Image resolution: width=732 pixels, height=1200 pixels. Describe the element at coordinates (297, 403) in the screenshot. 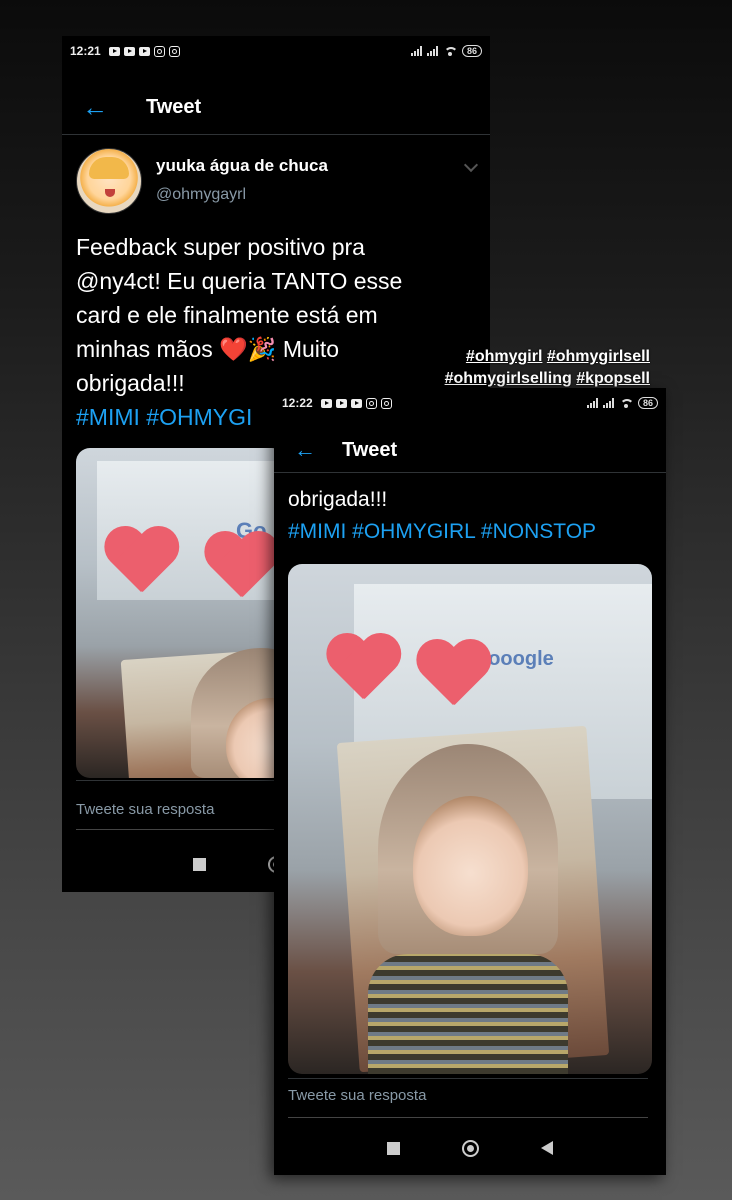

I see `status-time: 12:22` at that location.